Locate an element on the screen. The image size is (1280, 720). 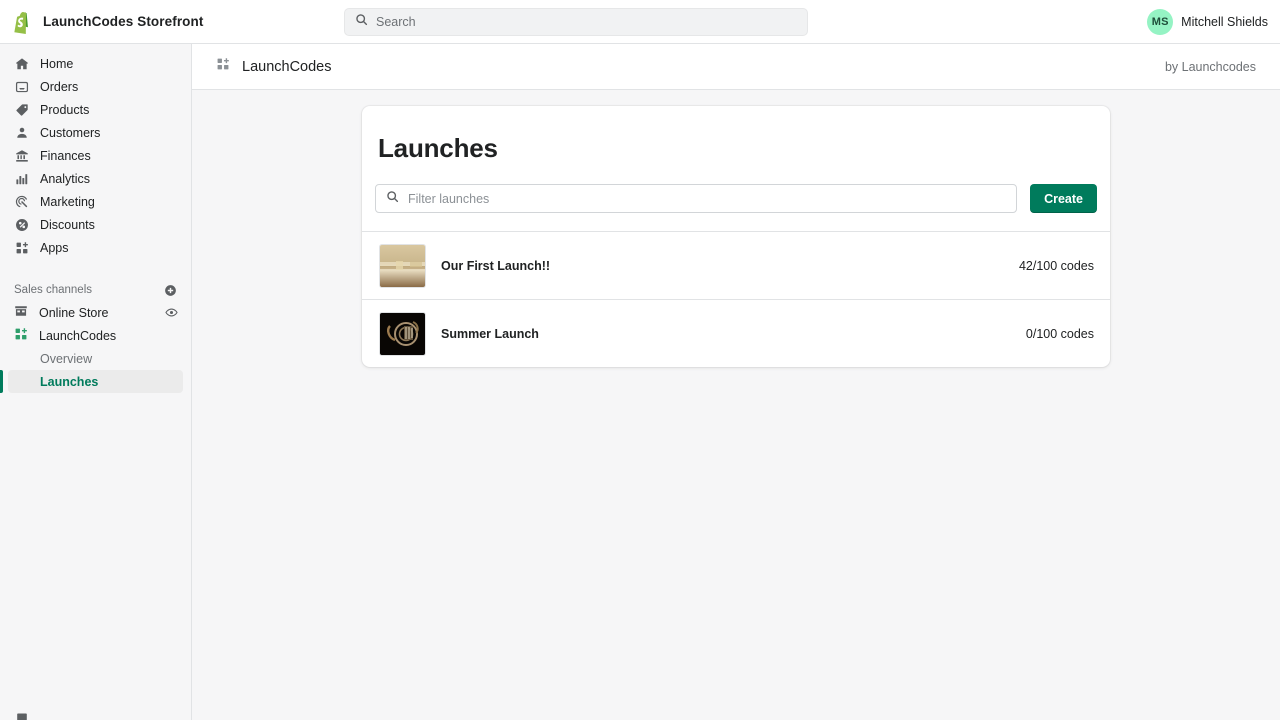
apps-grid-icon is located at coordinates (21, 247).